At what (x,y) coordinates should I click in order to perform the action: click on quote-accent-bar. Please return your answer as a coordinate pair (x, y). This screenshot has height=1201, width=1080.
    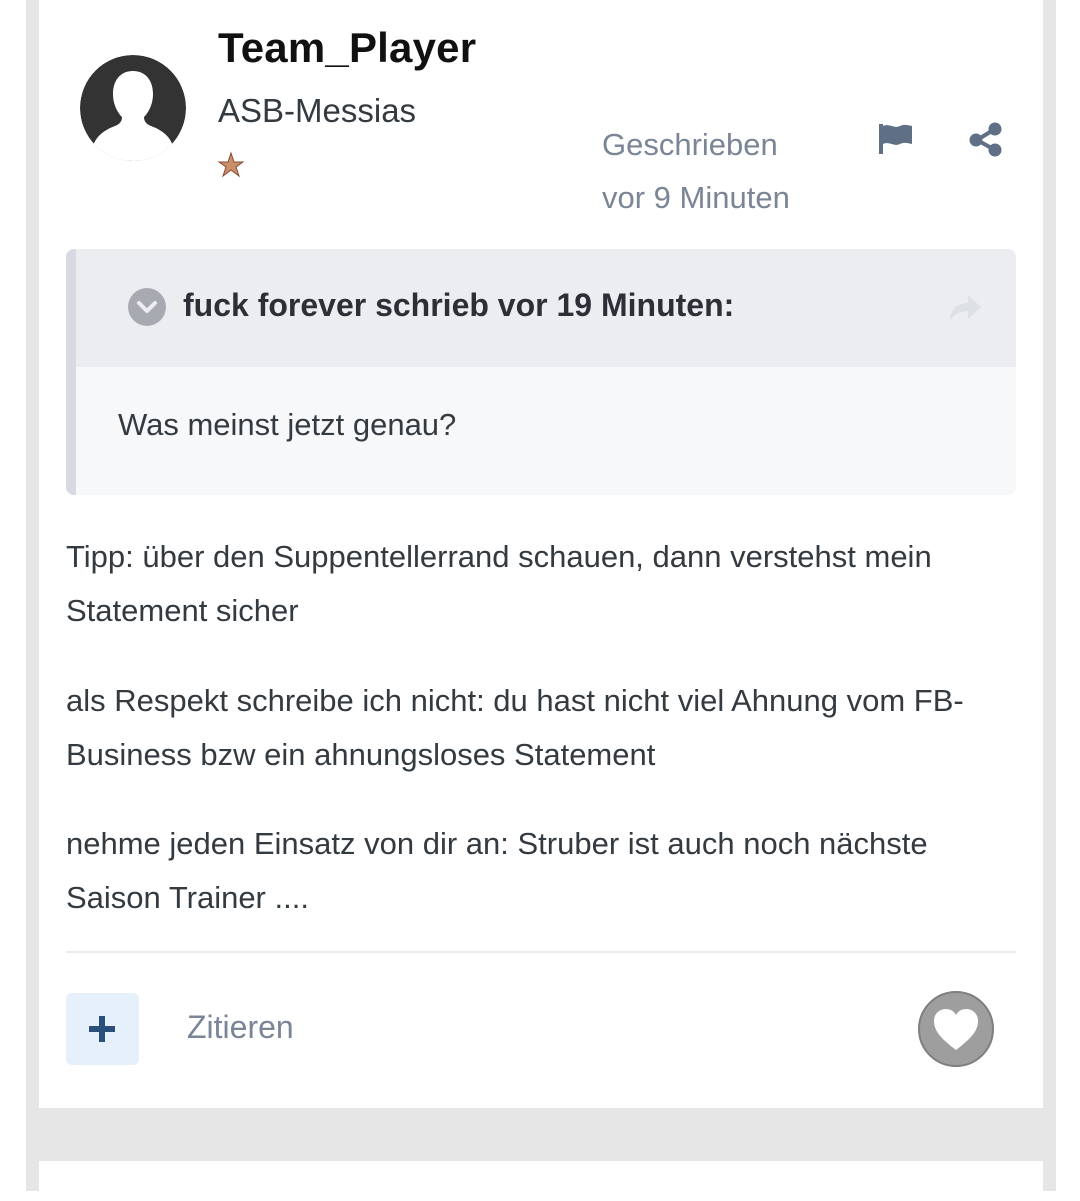
    Looking at the image, I should click on (71, 372).